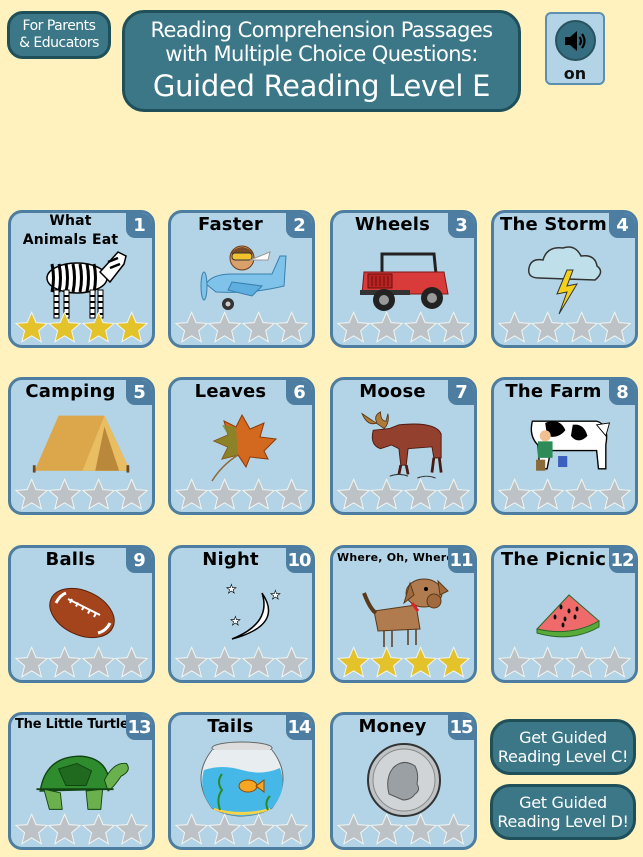  What do you see at coordinates (461, 727) in the screenshot?
I see `story-number-badge: 15` at bounding box center [461, 727].